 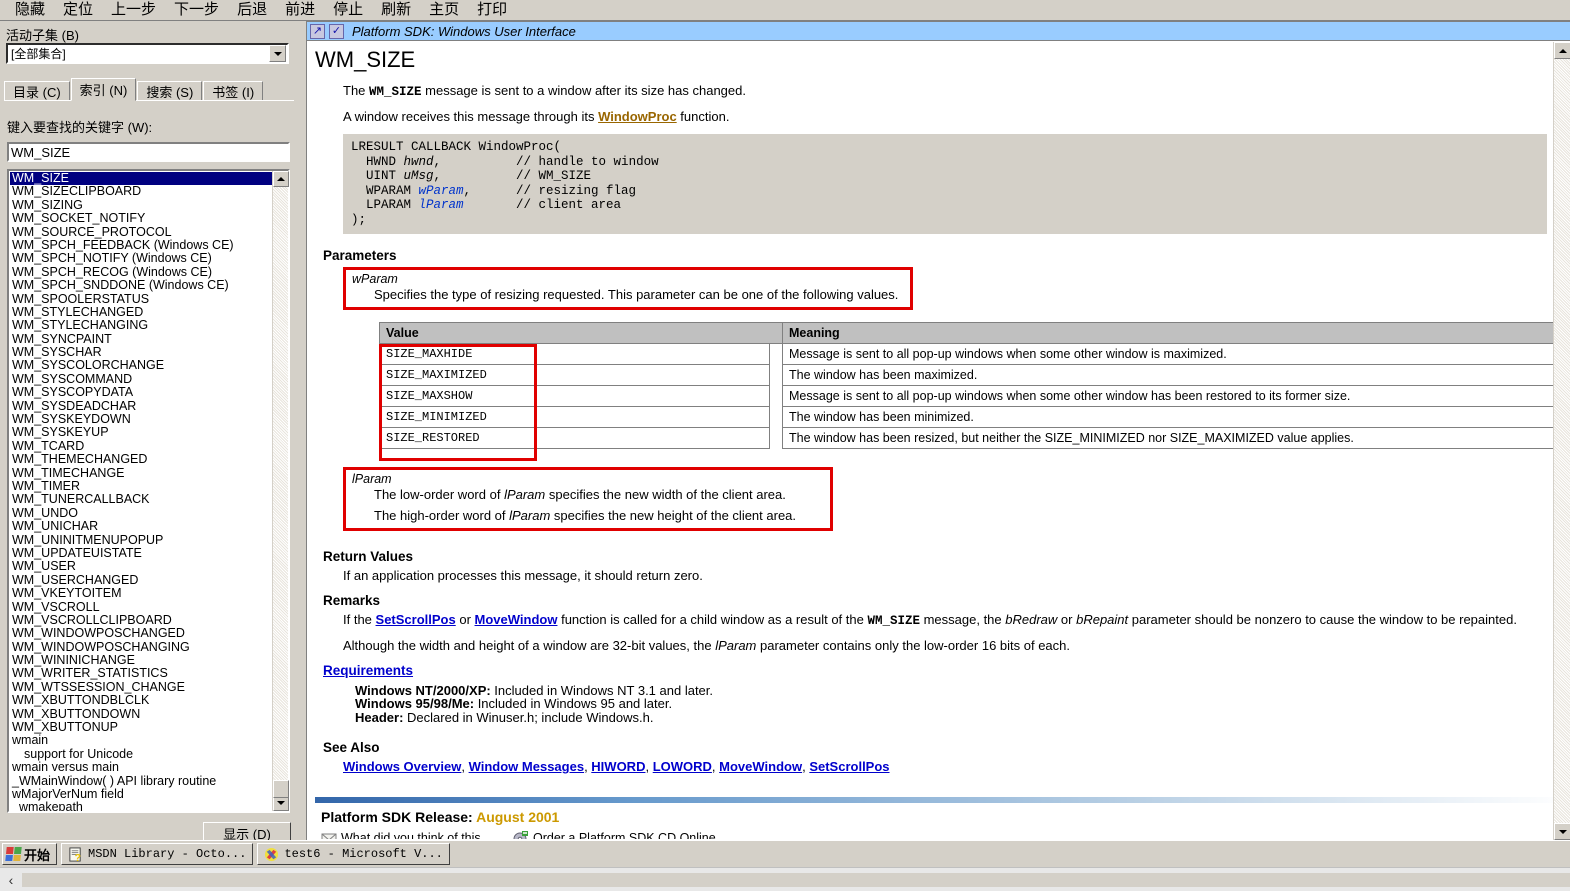 What do you see at coordinates (141, 486) in the screenshot?
I see `list-item: WM_TIMER` at bounding box center [141, 486].